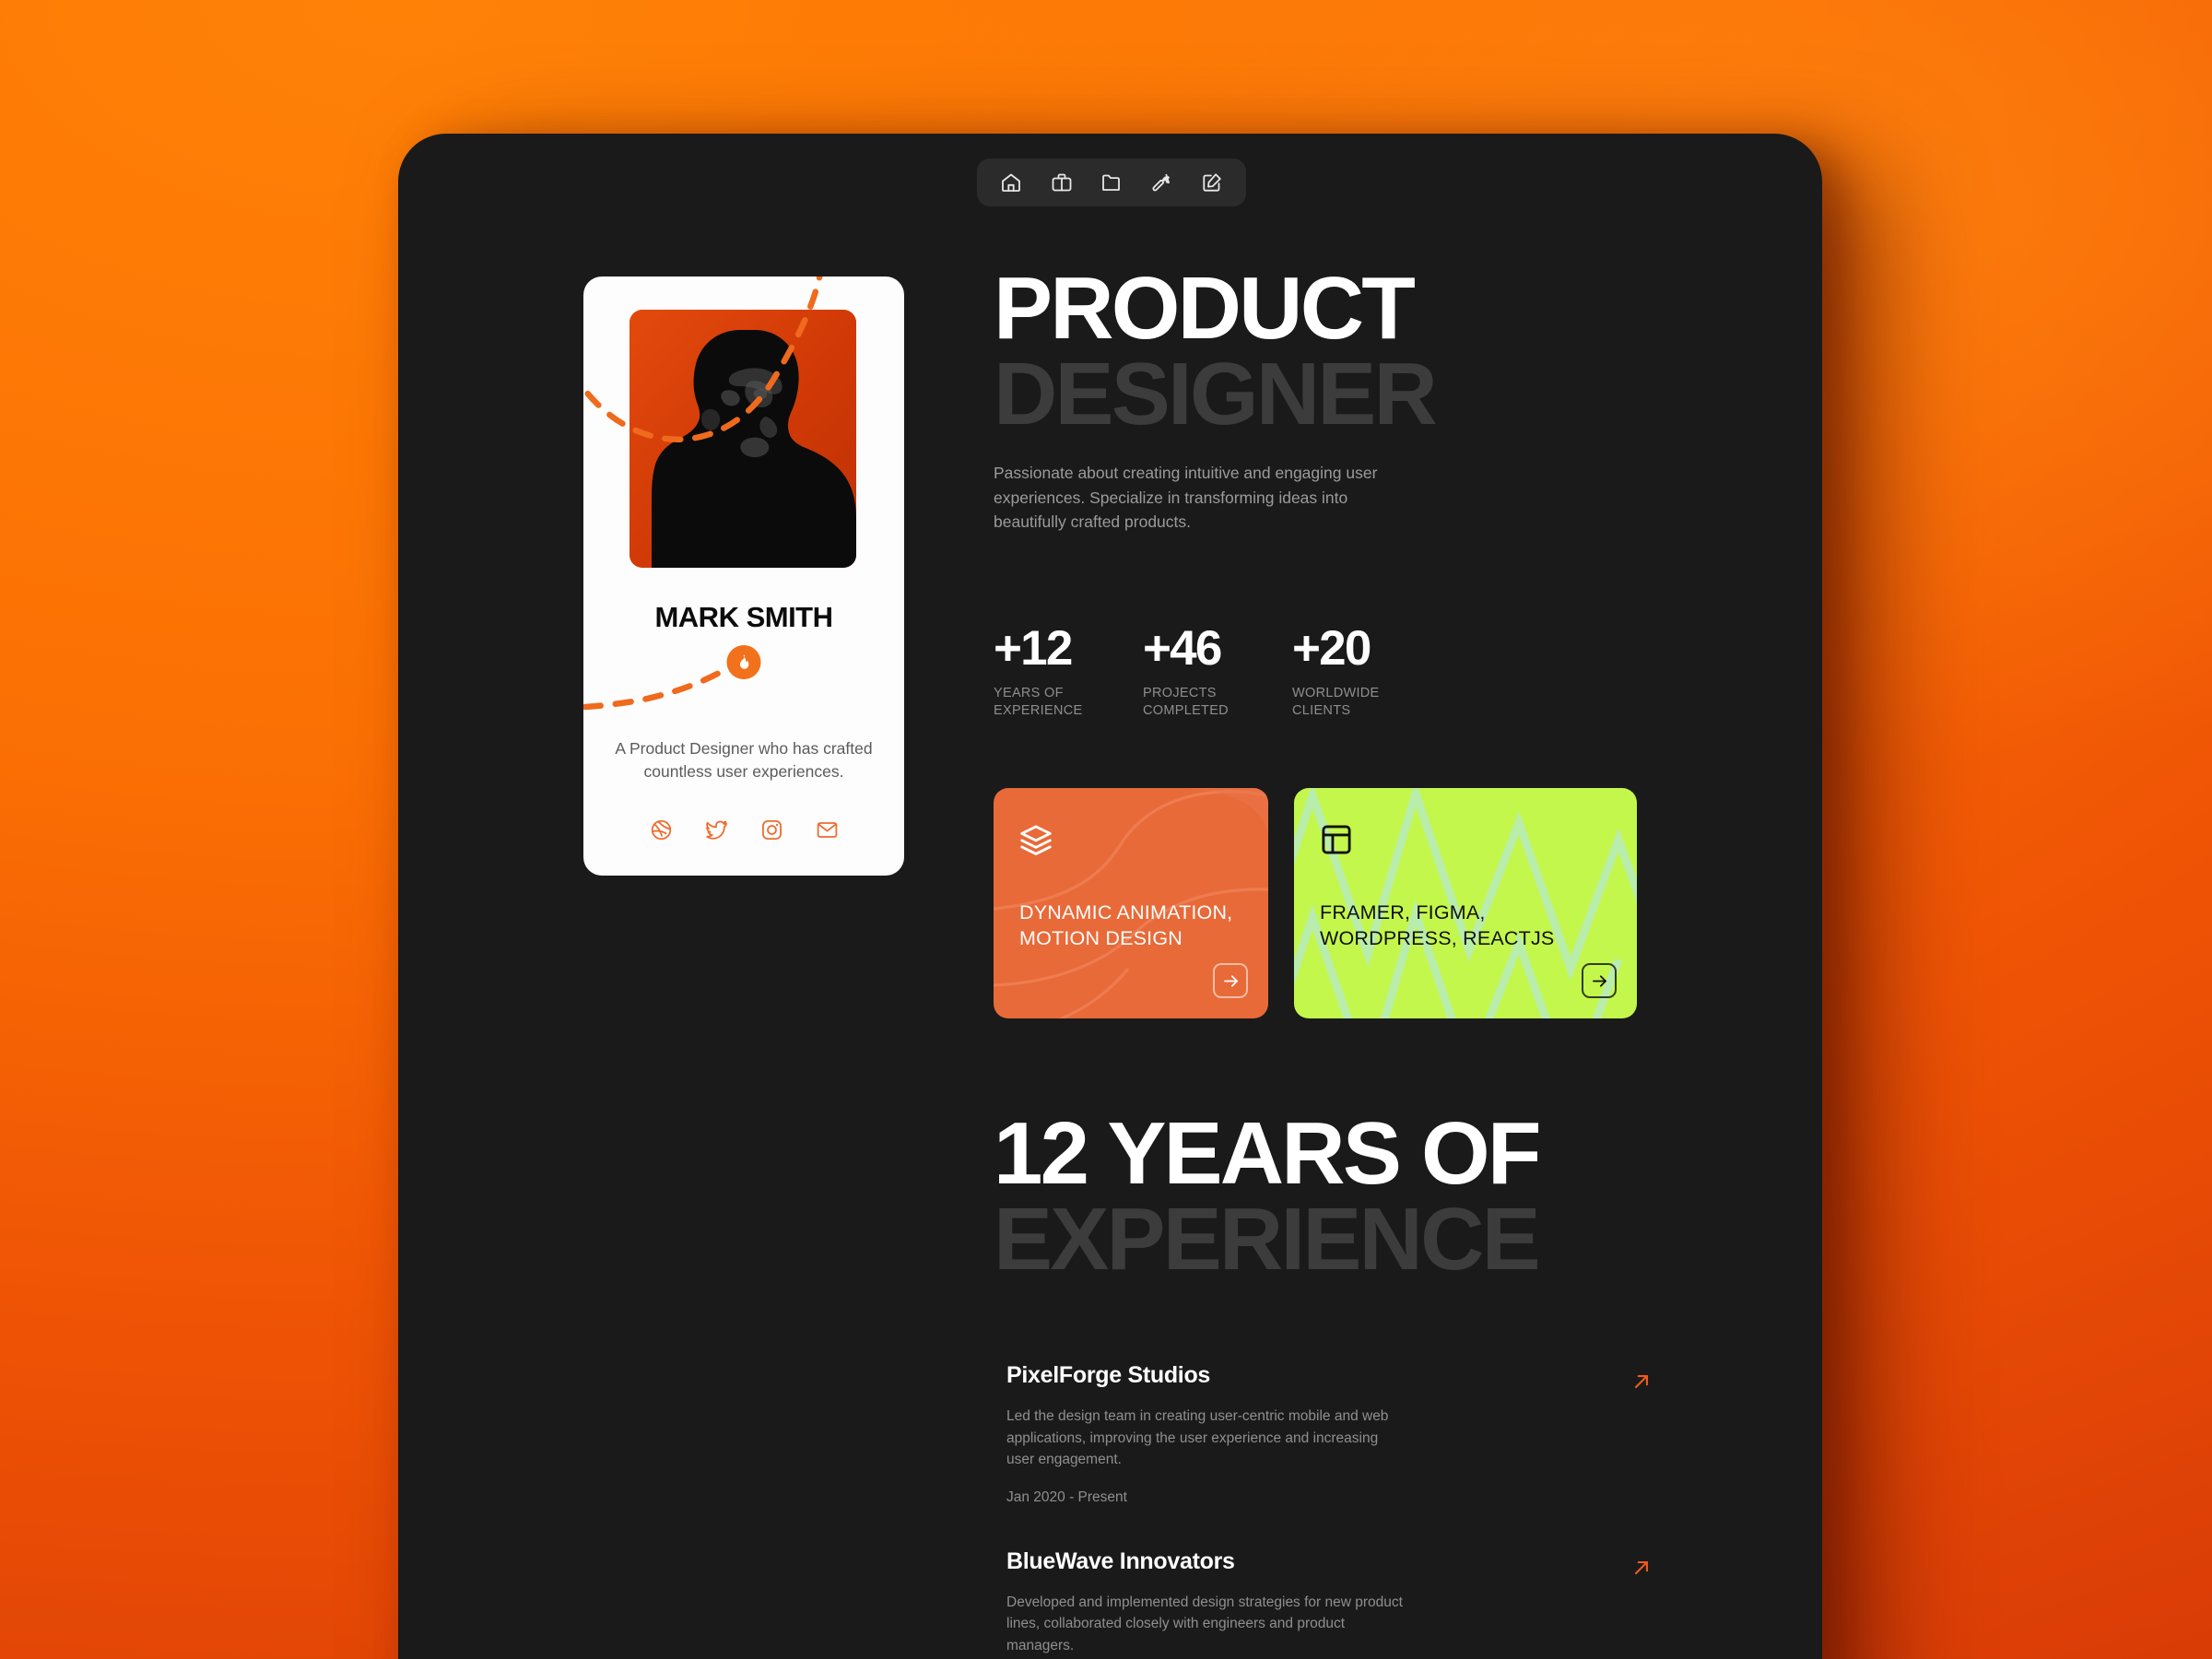 The height and width of the screenshot is (1659, 2212). I want to click on home-icon, so click(1011, 182).